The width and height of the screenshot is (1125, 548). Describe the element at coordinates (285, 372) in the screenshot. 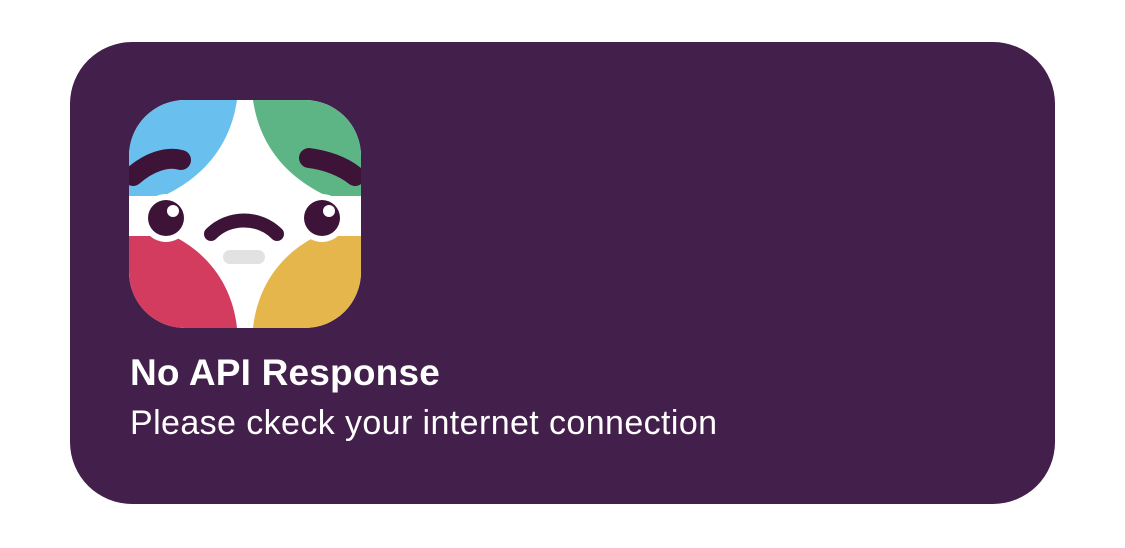

I see `error-title: No API Response` at that location.